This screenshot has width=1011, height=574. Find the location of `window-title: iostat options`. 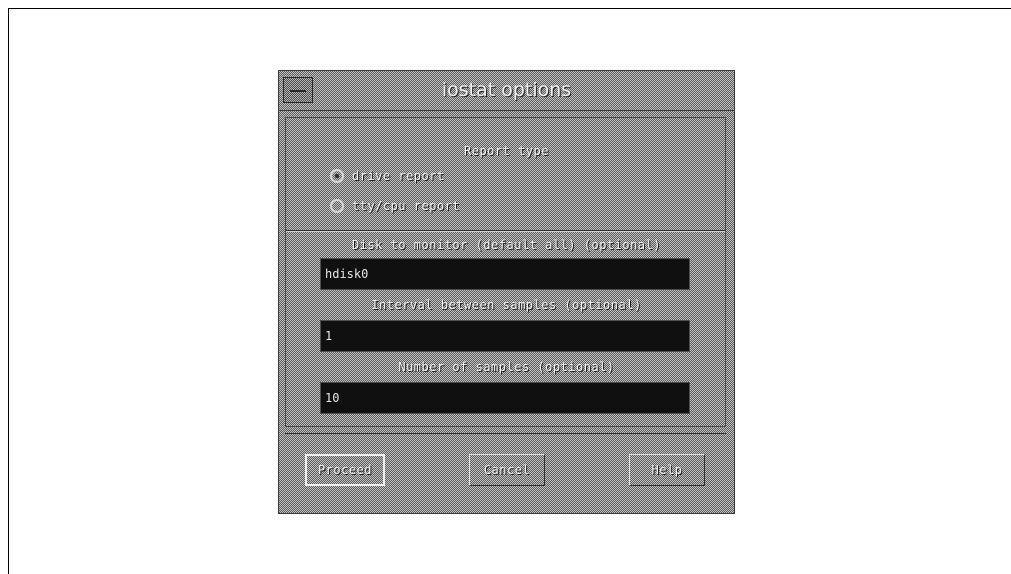

window-title: iostat options is located at coordinates (506, 90).